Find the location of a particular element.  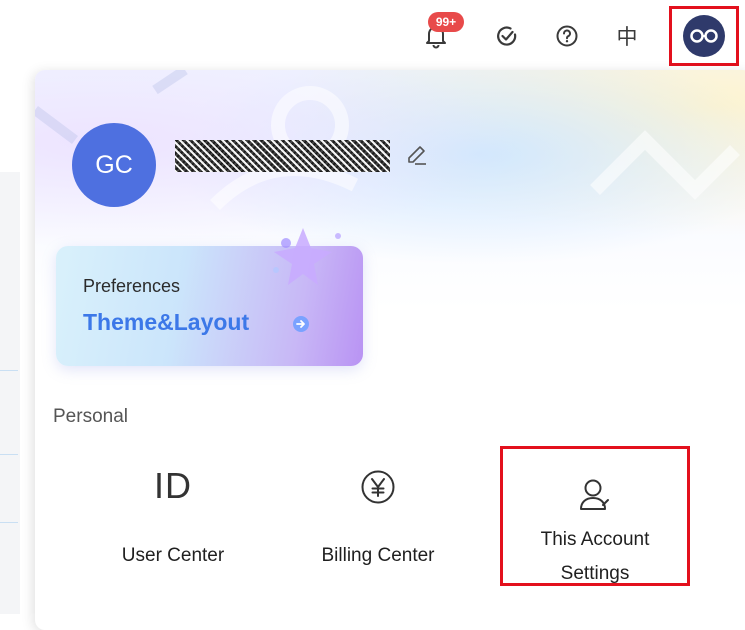

notification-badge: 99+ is located at coordinates (446, 22).